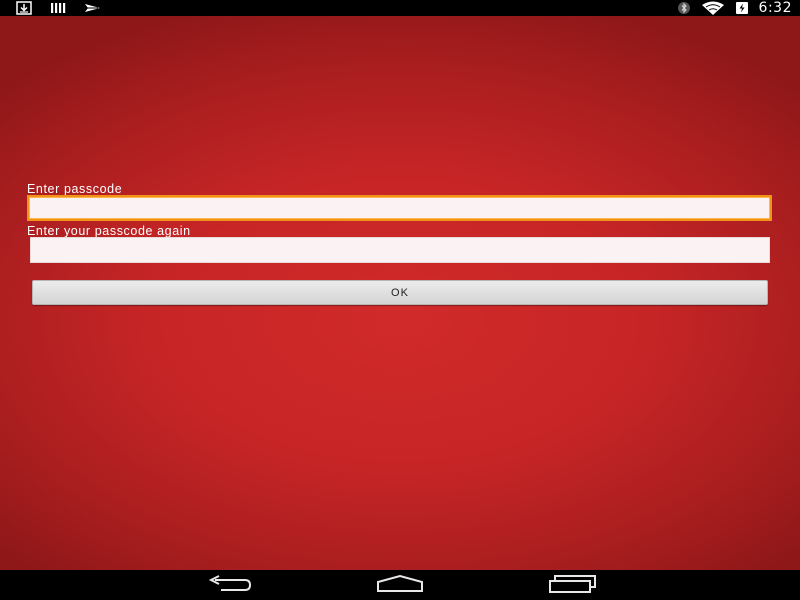 The image size is (800, 600). I want to click on confirm-passcode-input, so click(400, 250).